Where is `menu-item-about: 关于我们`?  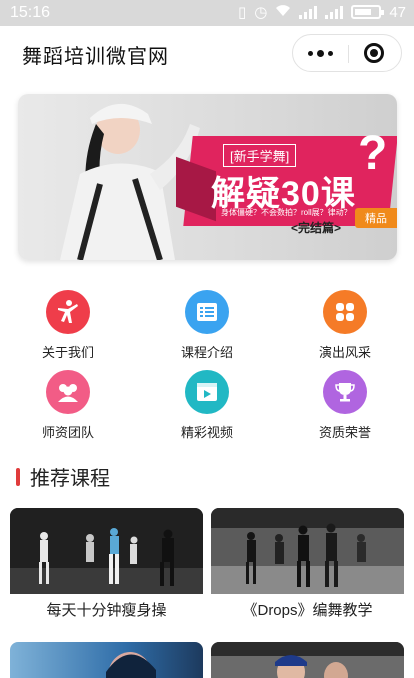 menu-item-about: 关于我们 is located at coordinates (68, 325).